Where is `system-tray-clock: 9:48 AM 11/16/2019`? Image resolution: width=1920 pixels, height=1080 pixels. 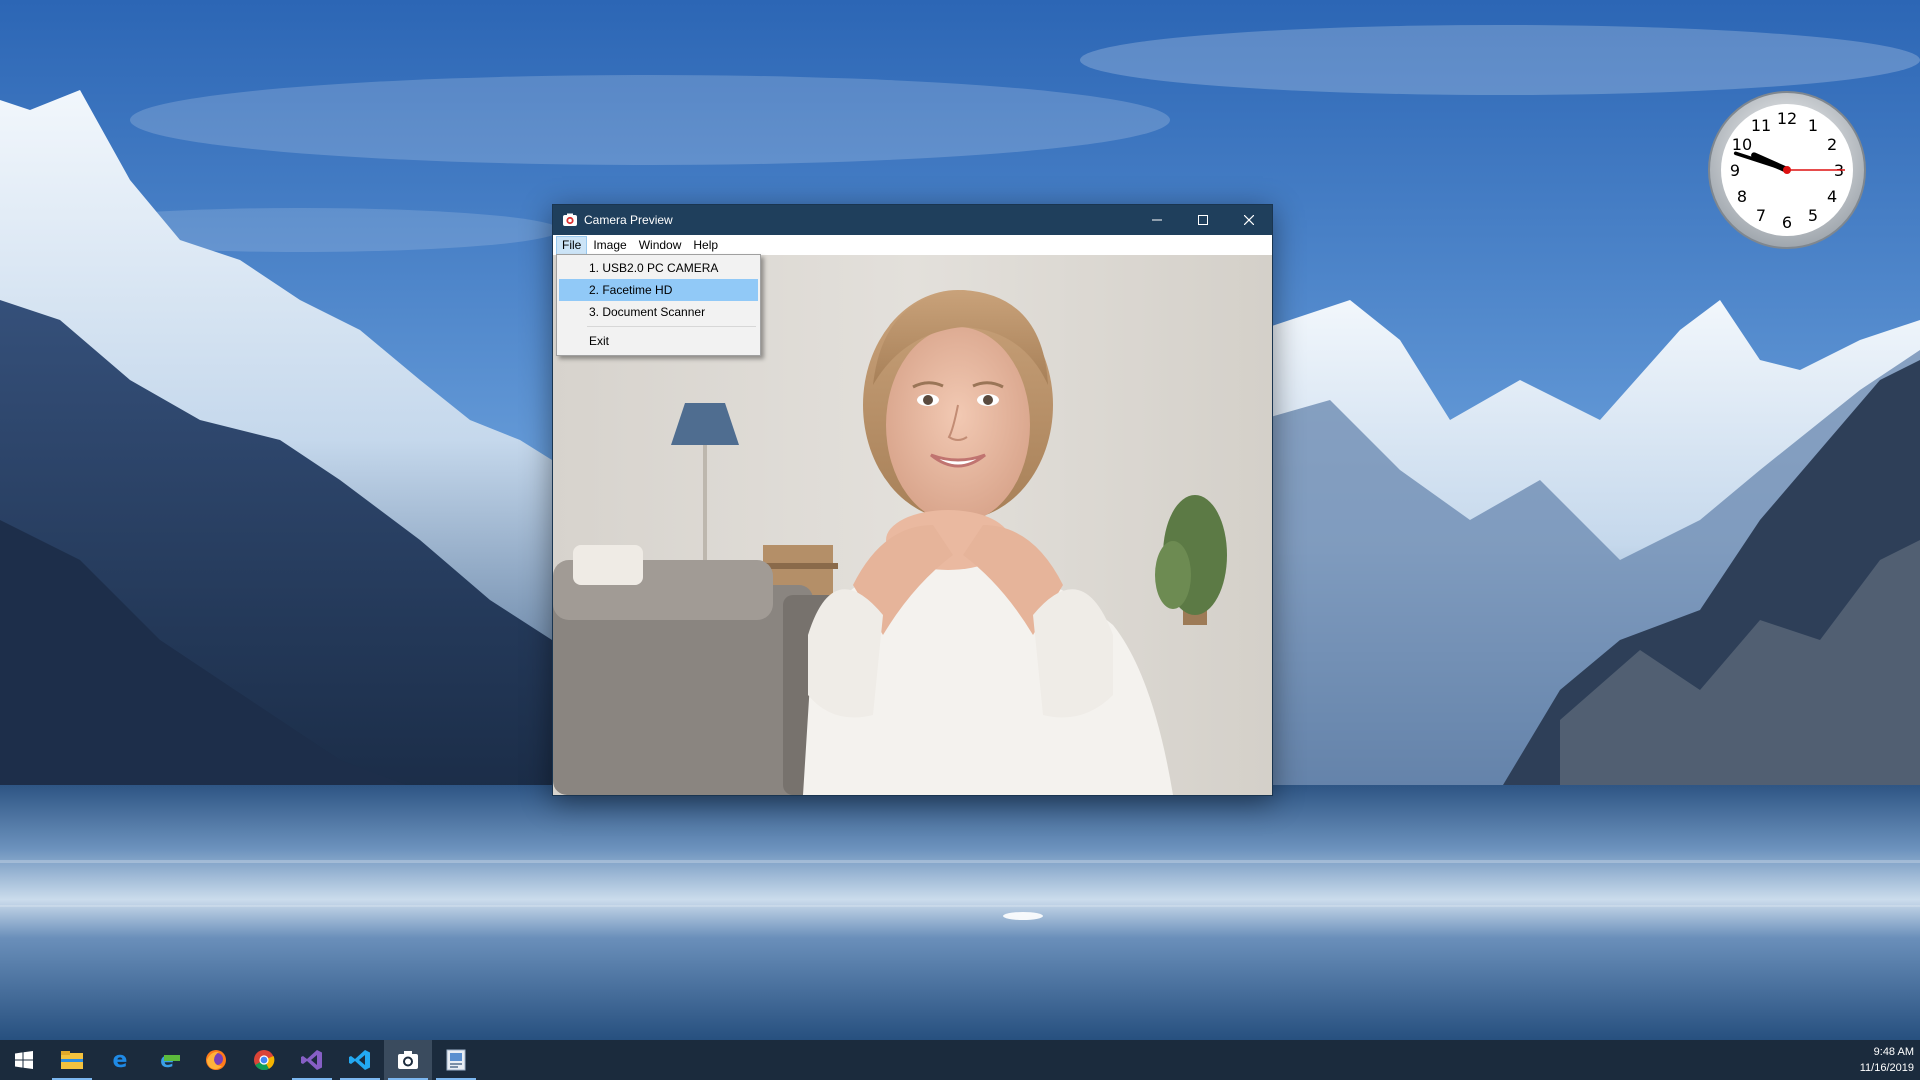
system-tray-clock: 9:48 AM 11/16/2019 is located at coordinates (1887, 1060).